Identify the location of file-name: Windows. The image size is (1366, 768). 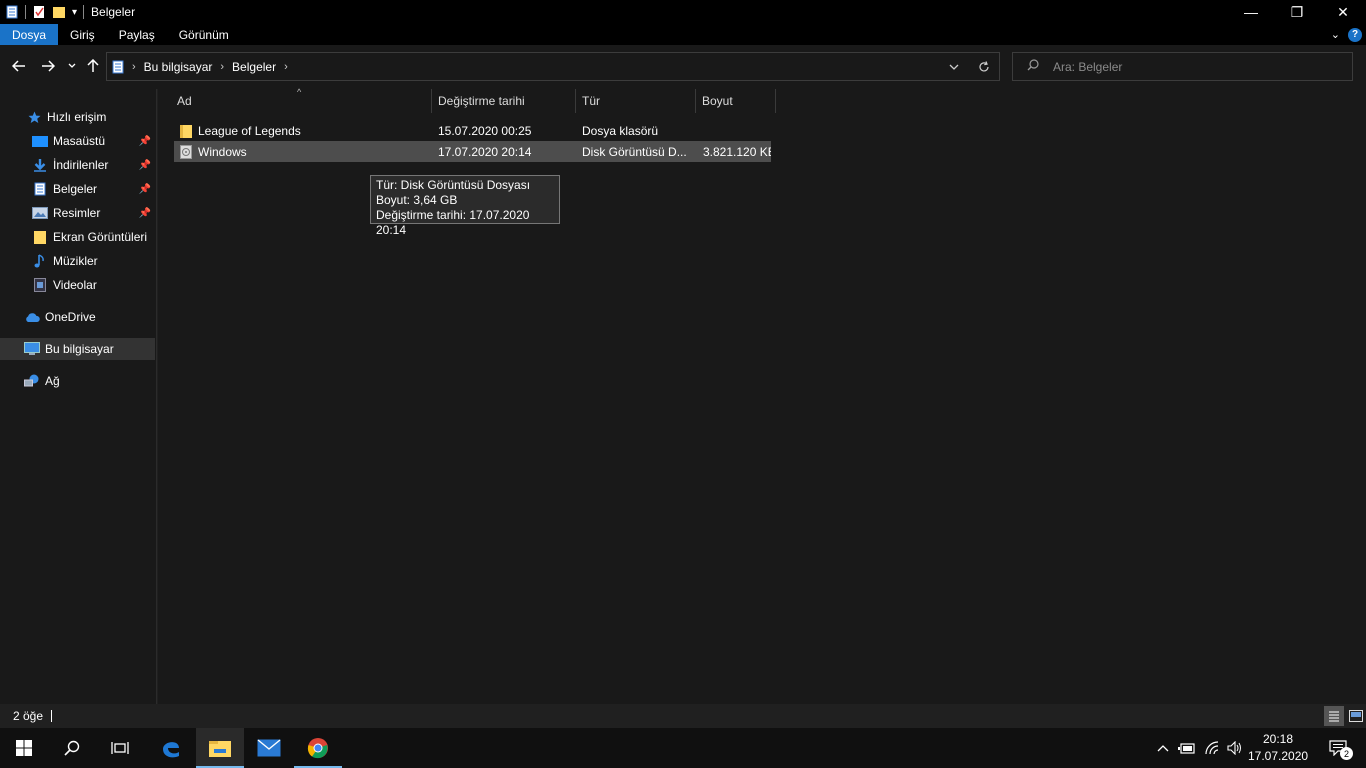
(222, 151).